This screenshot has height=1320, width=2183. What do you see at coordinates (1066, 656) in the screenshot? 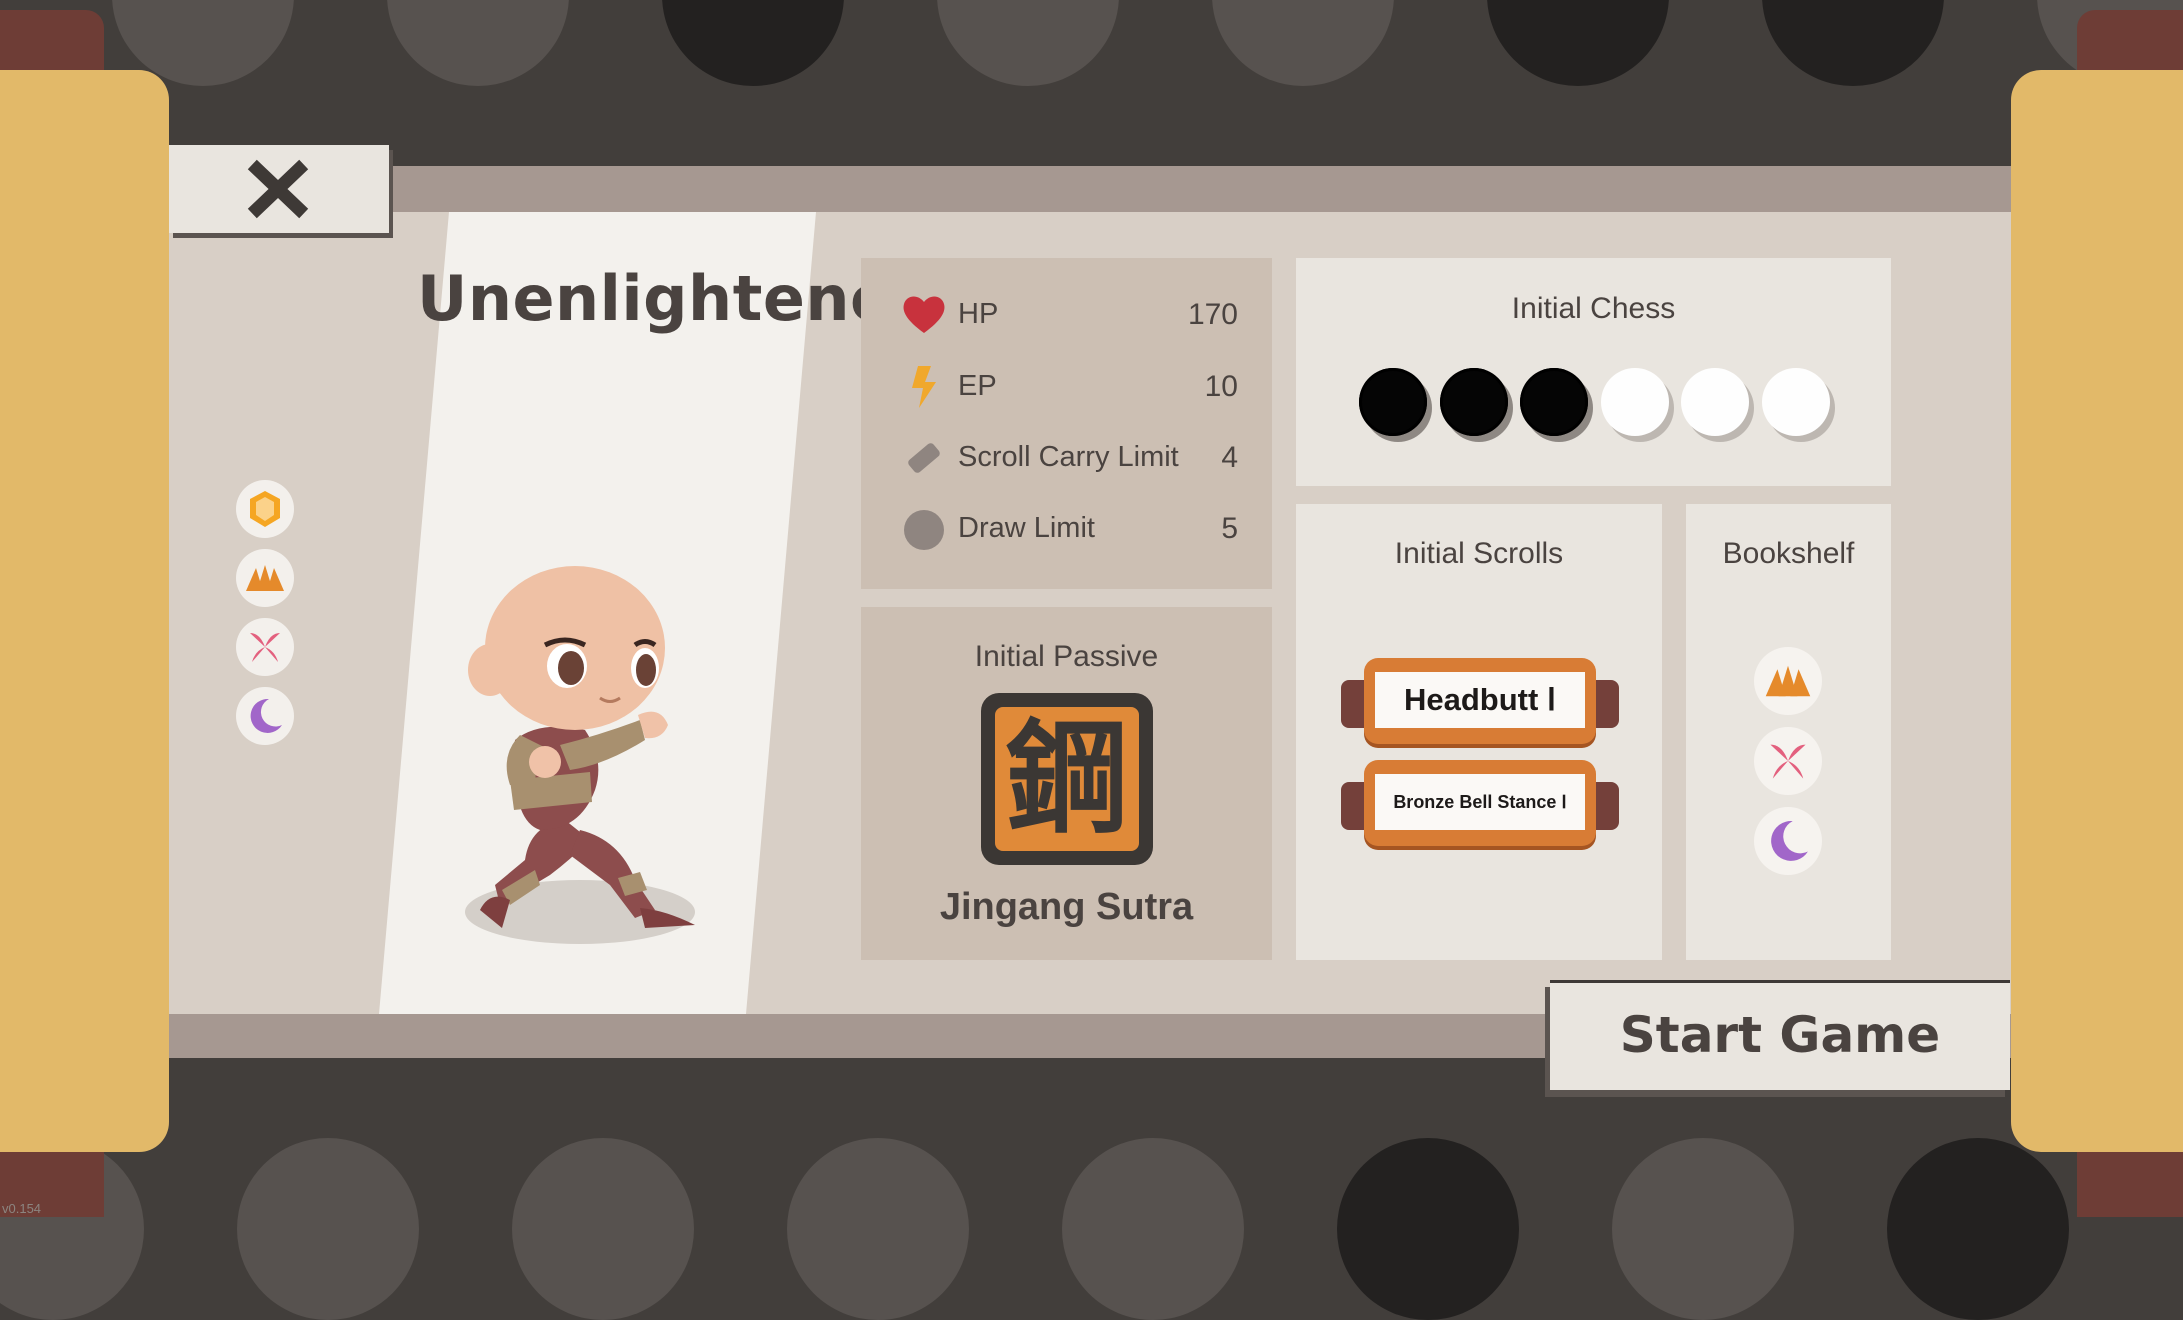
I see `initial-passive-title: Initial Passive` at bounding box center [1066, 656].